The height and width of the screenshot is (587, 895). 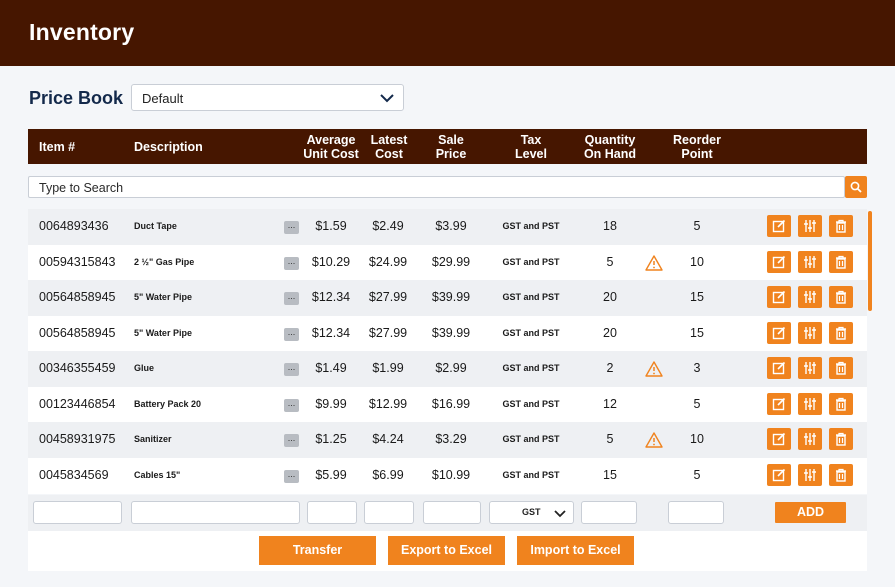 What do you see at coordinates (389, 512) in the screenshot?
I see `new-latest-cost-field` at bounding box center [389, 512].